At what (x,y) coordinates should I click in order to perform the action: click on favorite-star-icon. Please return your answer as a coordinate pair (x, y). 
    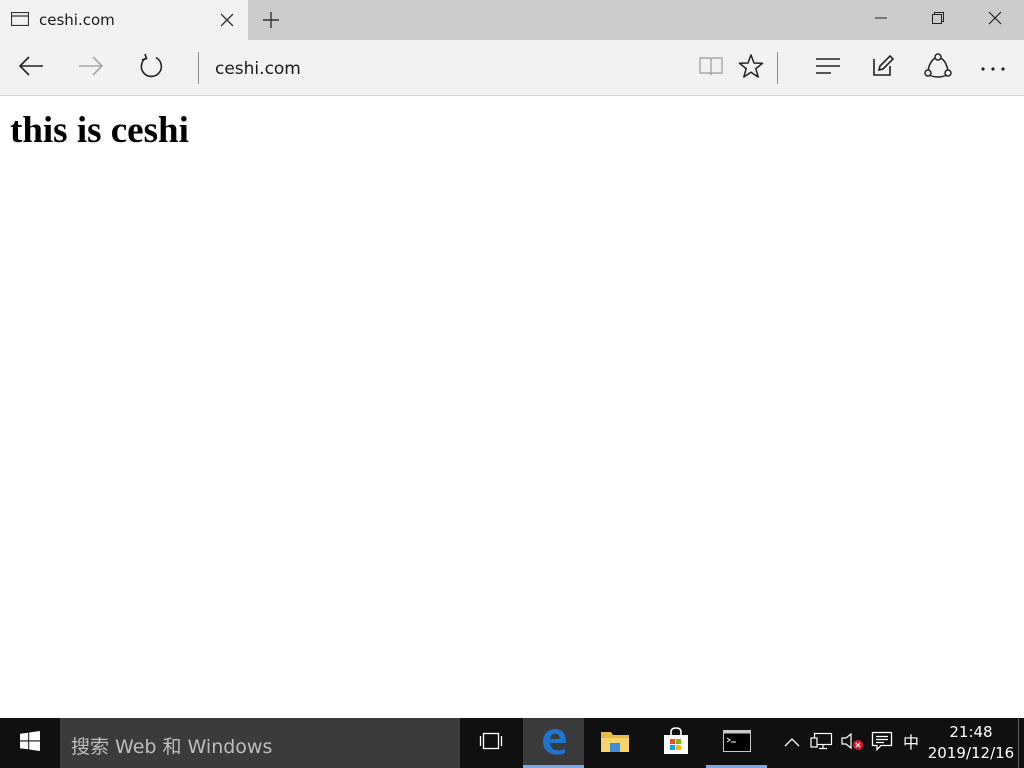
    Looking at the image, I should click on (751, 68).